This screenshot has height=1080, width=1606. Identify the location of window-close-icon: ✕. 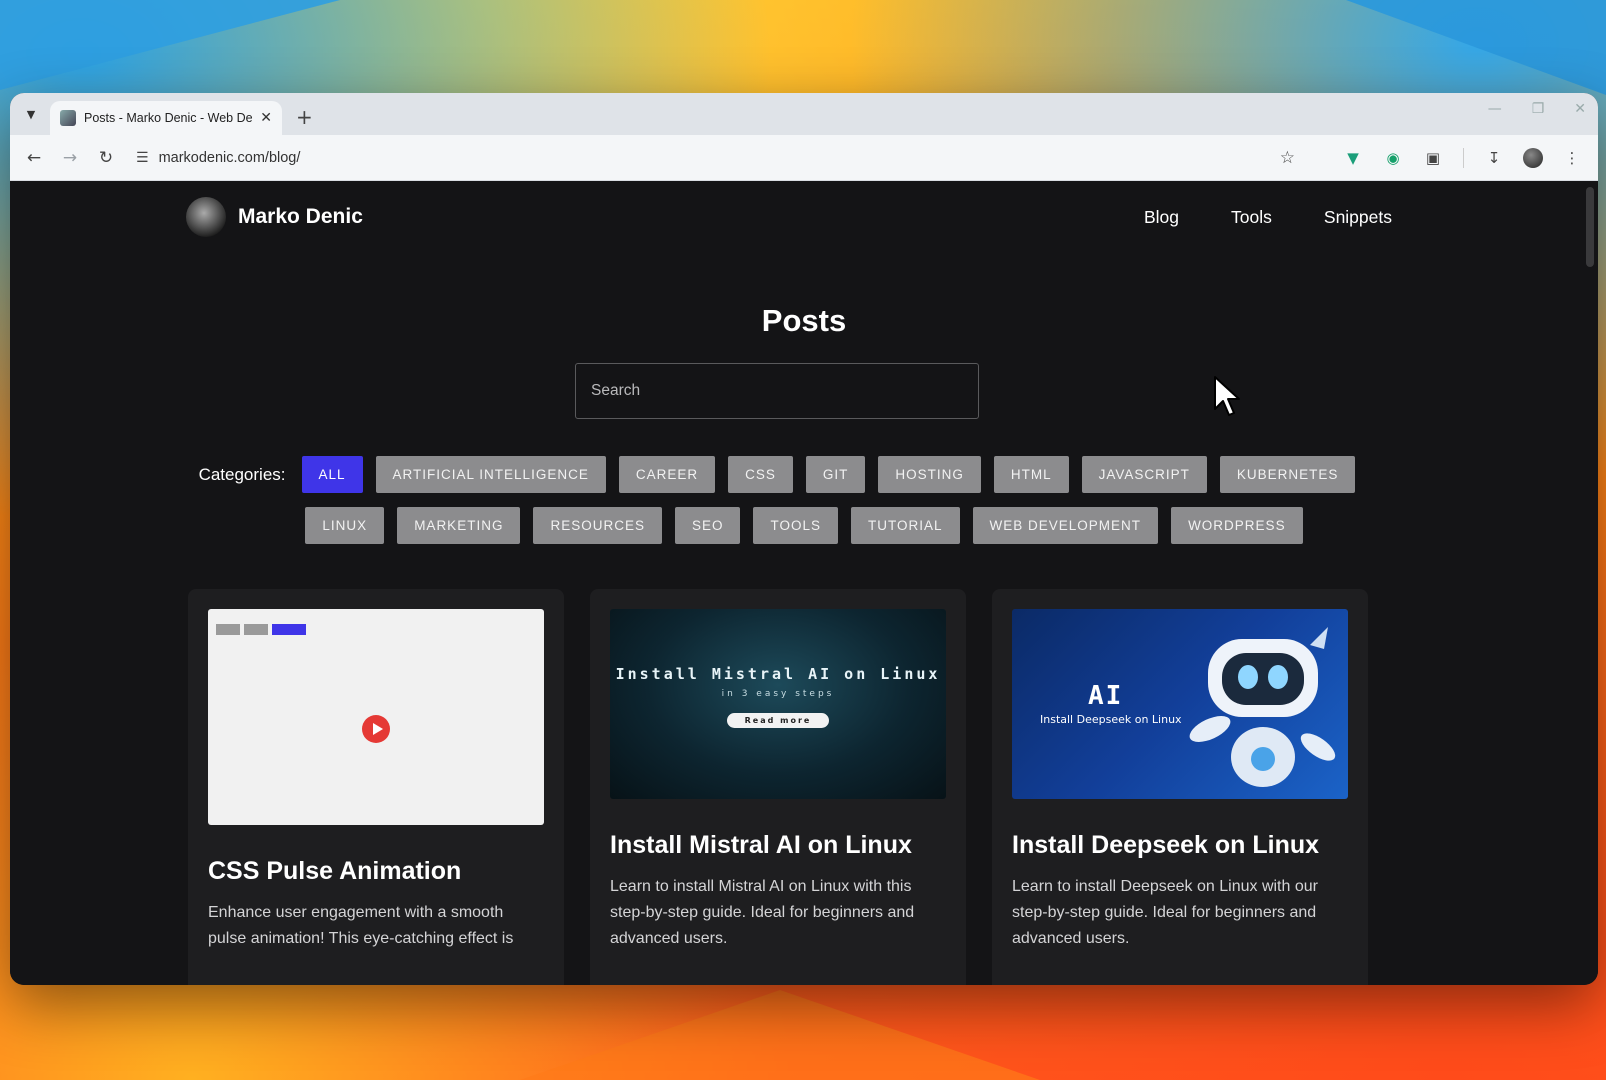
(1580, 109).